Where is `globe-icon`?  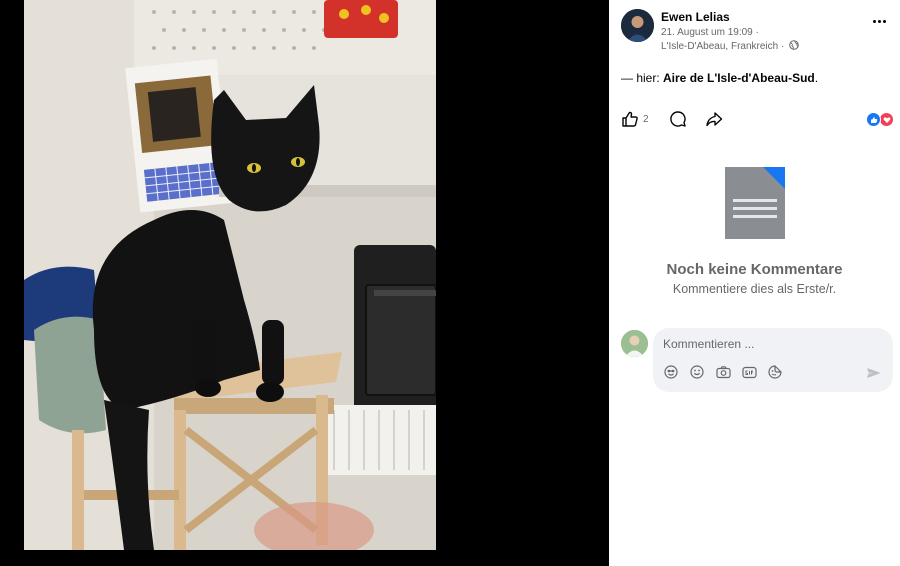 globe-icon is located at coordinates (794, 45).